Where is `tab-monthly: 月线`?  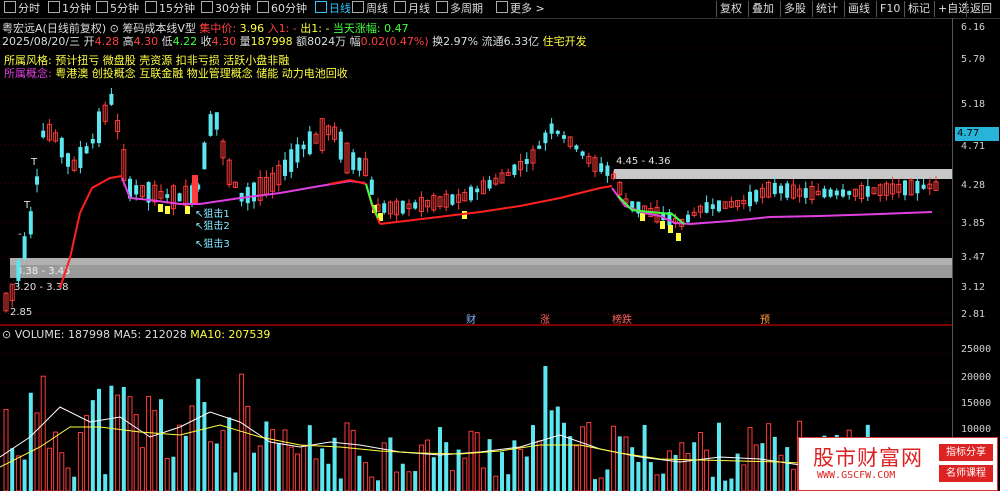 tab-monthly: 月线 is located at coordinates (412, 9).